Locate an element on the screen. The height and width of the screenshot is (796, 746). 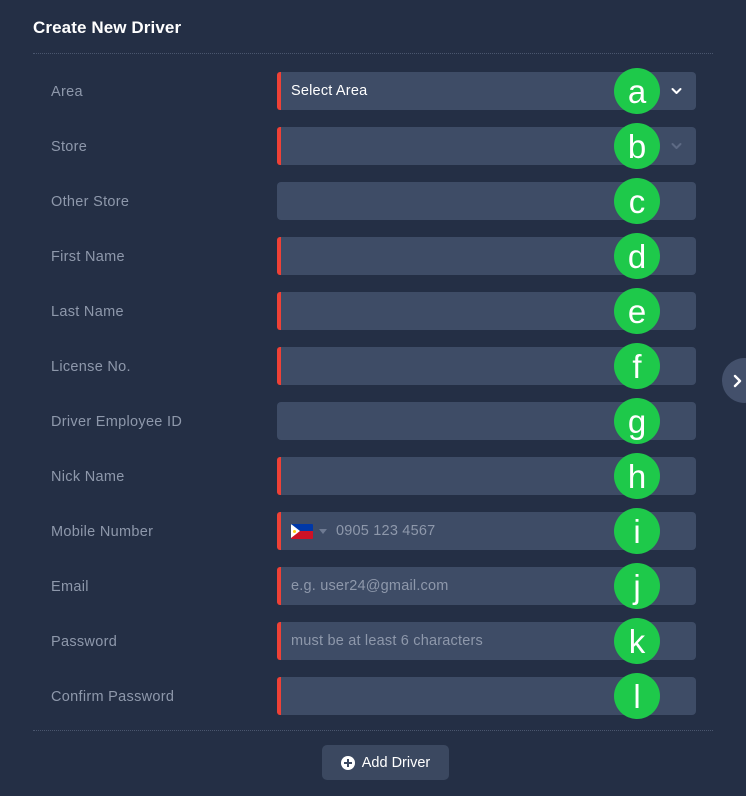
field-placeholder: e.g. user24@gmail.com is located at coordinates (370, 586).